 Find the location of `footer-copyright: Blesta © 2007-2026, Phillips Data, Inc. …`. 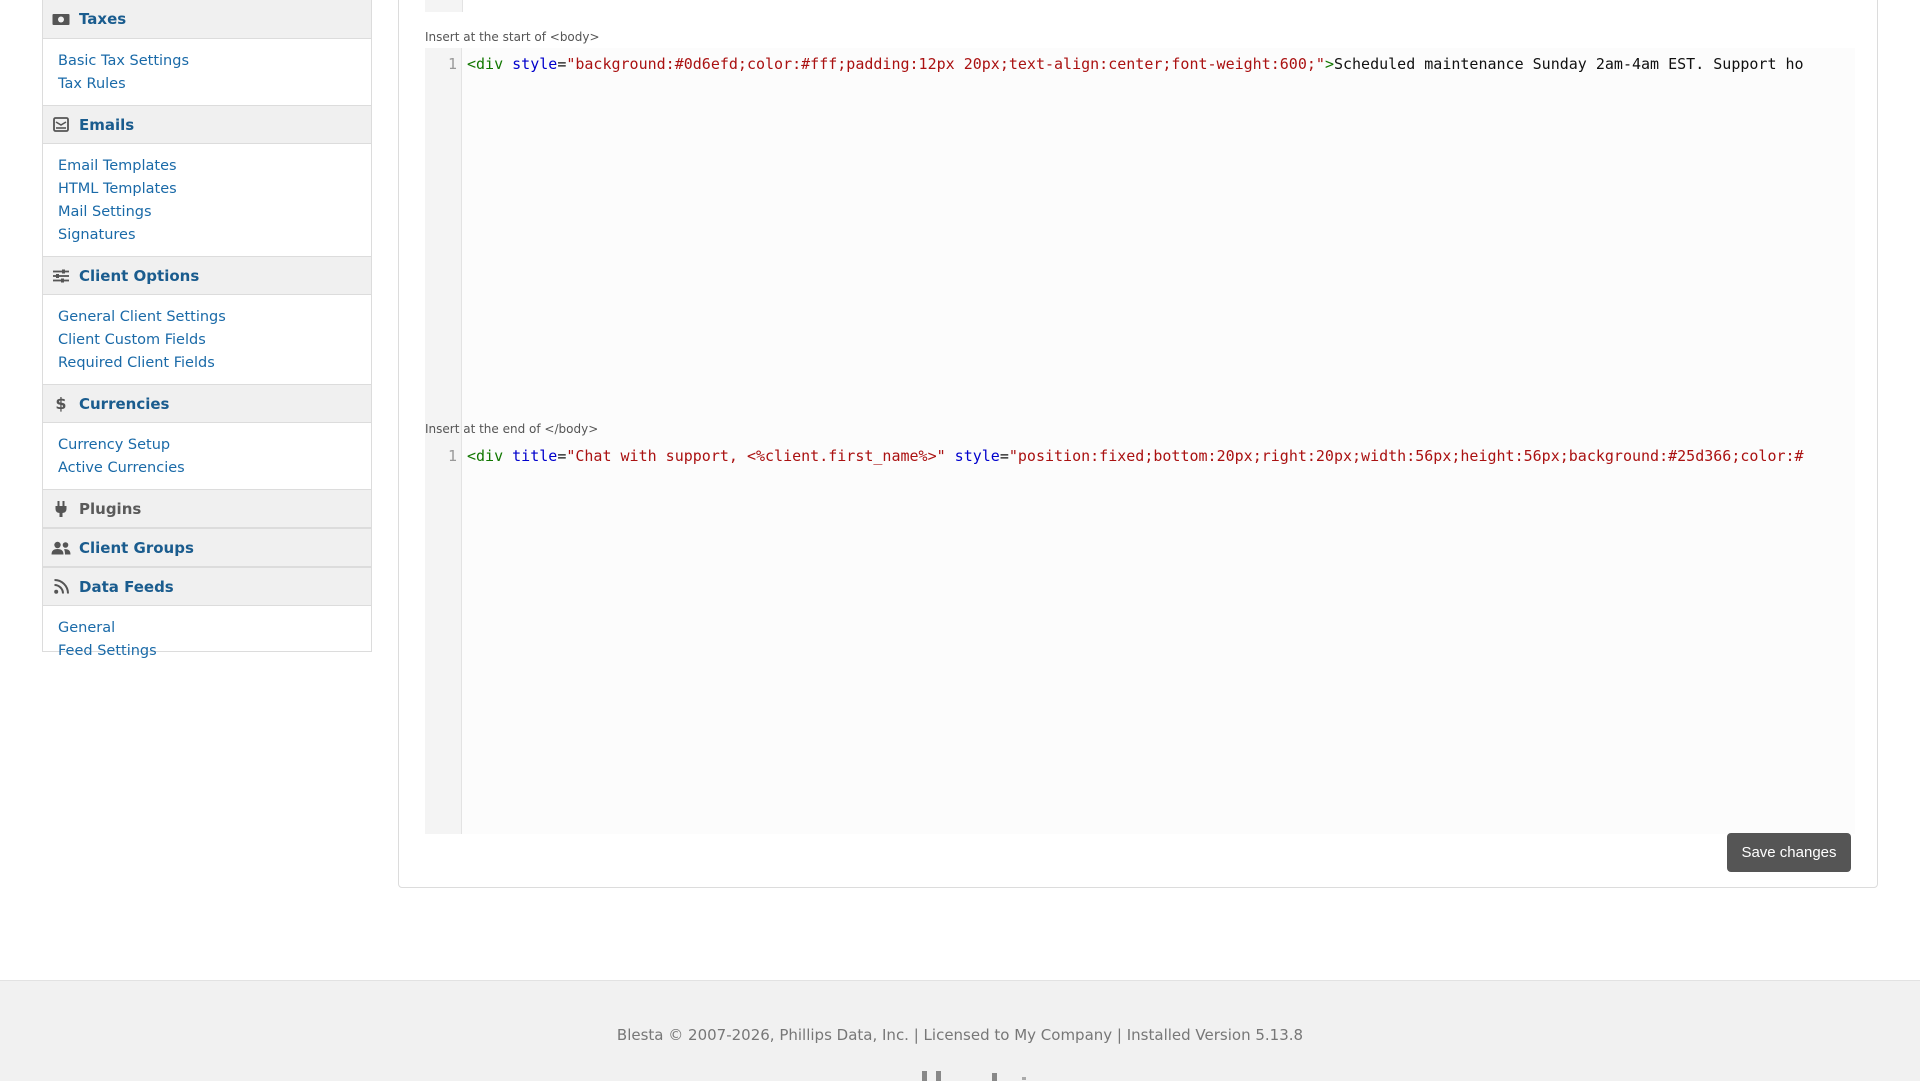

footer-copyright: Blesta © 2007-2026, Phillips Data, Inc. … is located at coordinates (960, 1035).